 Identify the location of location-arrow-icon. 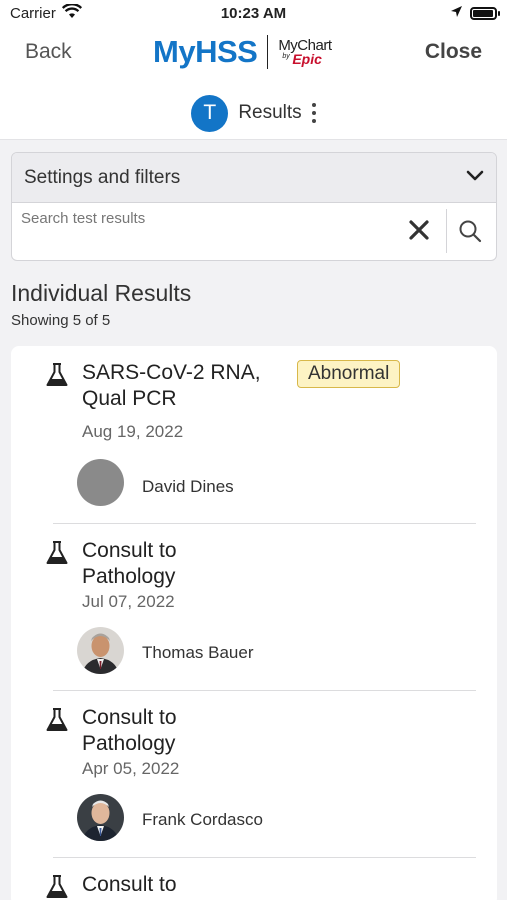
(456, 13).